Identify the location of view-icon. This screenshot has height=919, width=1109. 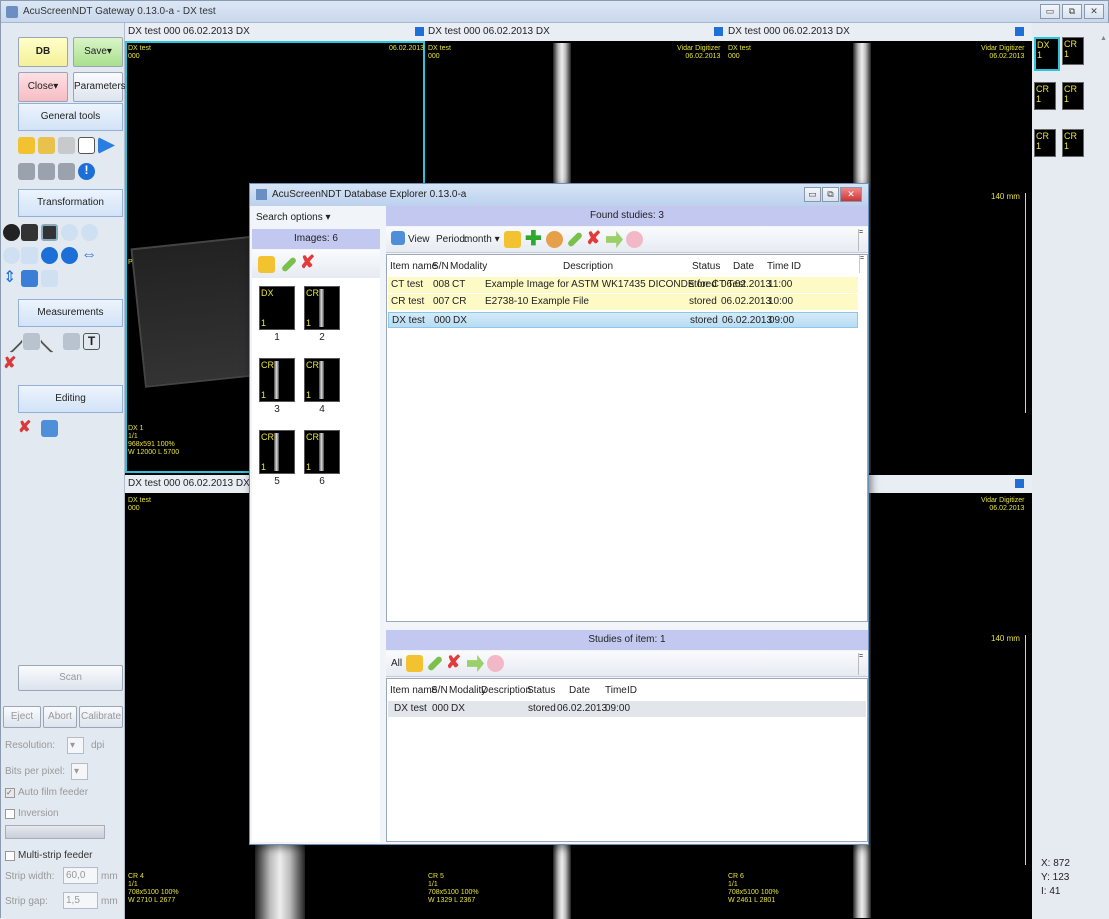
(398, 238).